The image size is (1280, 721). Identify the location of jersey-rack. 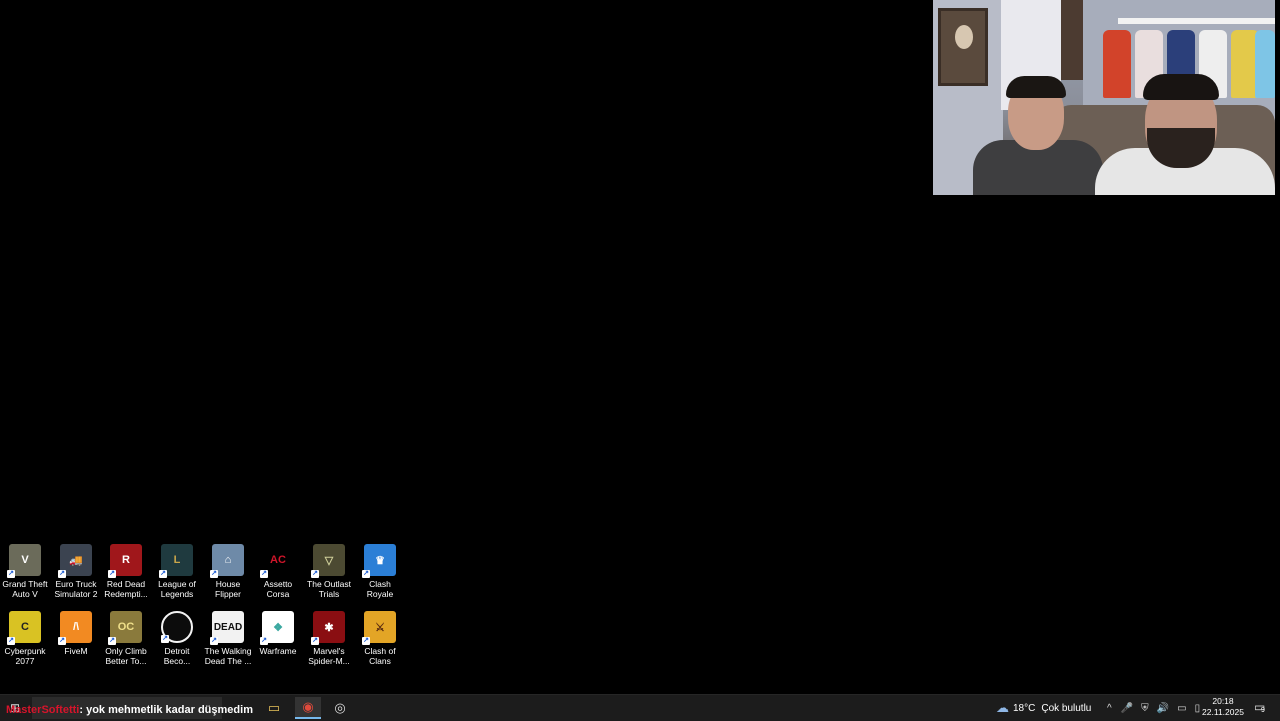
(1196, 21).